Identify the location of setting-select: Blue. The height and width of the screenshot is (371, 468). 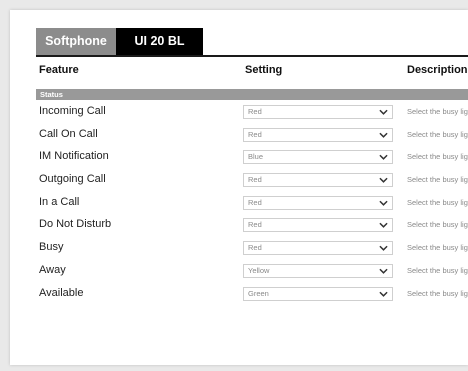
(318, 157).